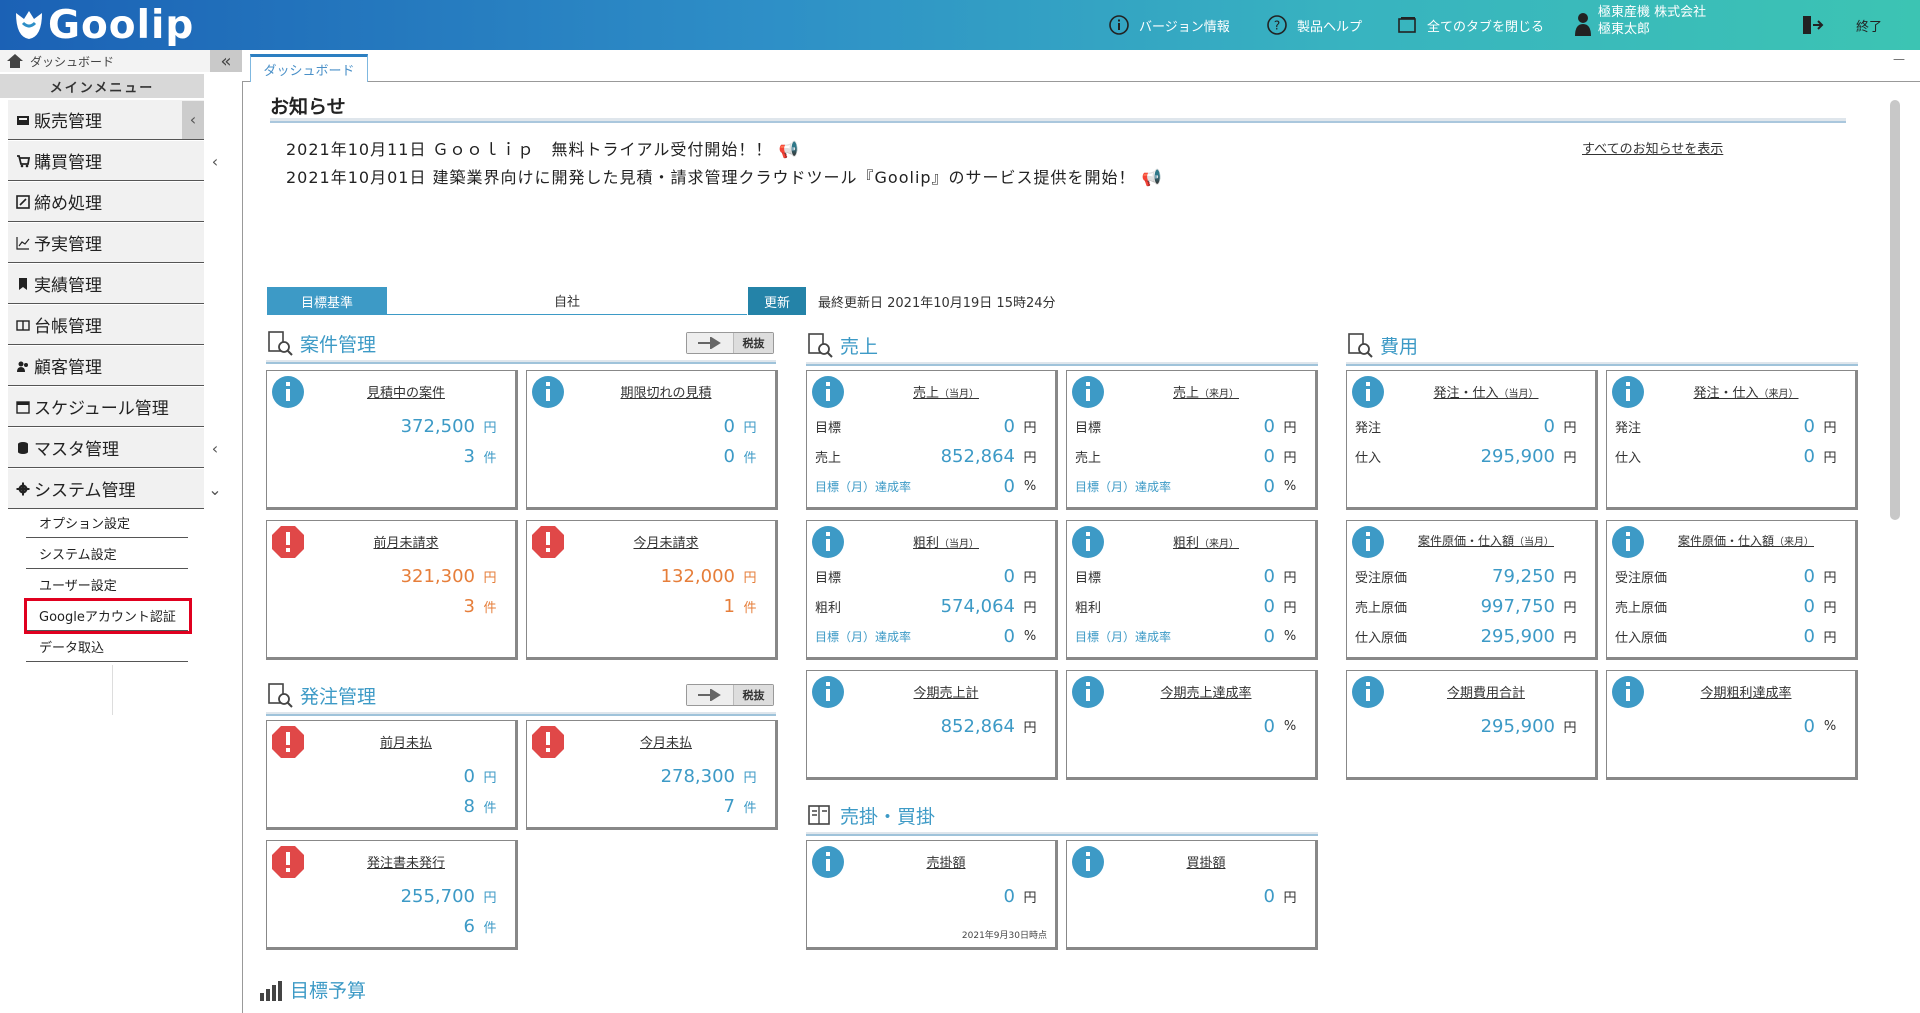 This screenshot has width=1920, height=1013. I want to click on sidebar-sub-data-import: データ取込, so click(107, 647).